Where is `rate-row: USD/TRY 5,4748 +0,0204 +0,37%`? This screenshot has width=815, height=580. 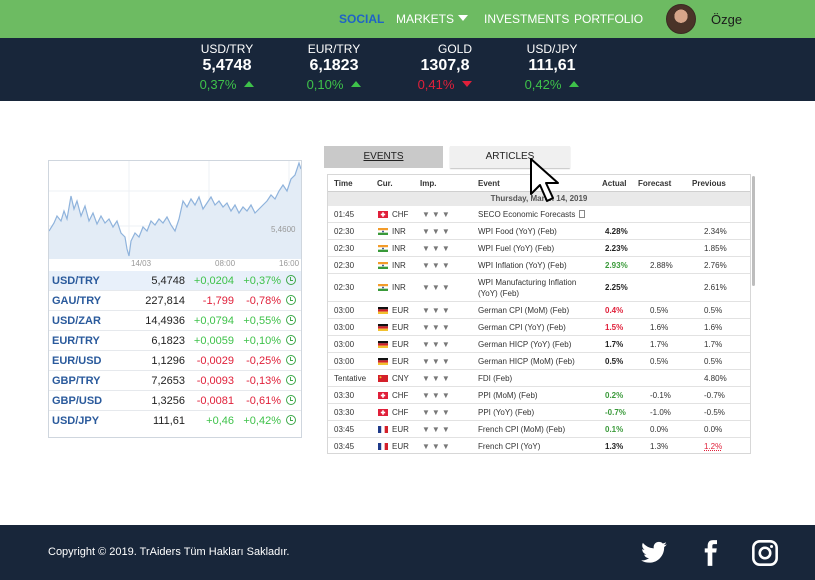
rate-row: USD/TRY 5,4748 +0,0204 +0,37% is located at coordinates (175, 281).